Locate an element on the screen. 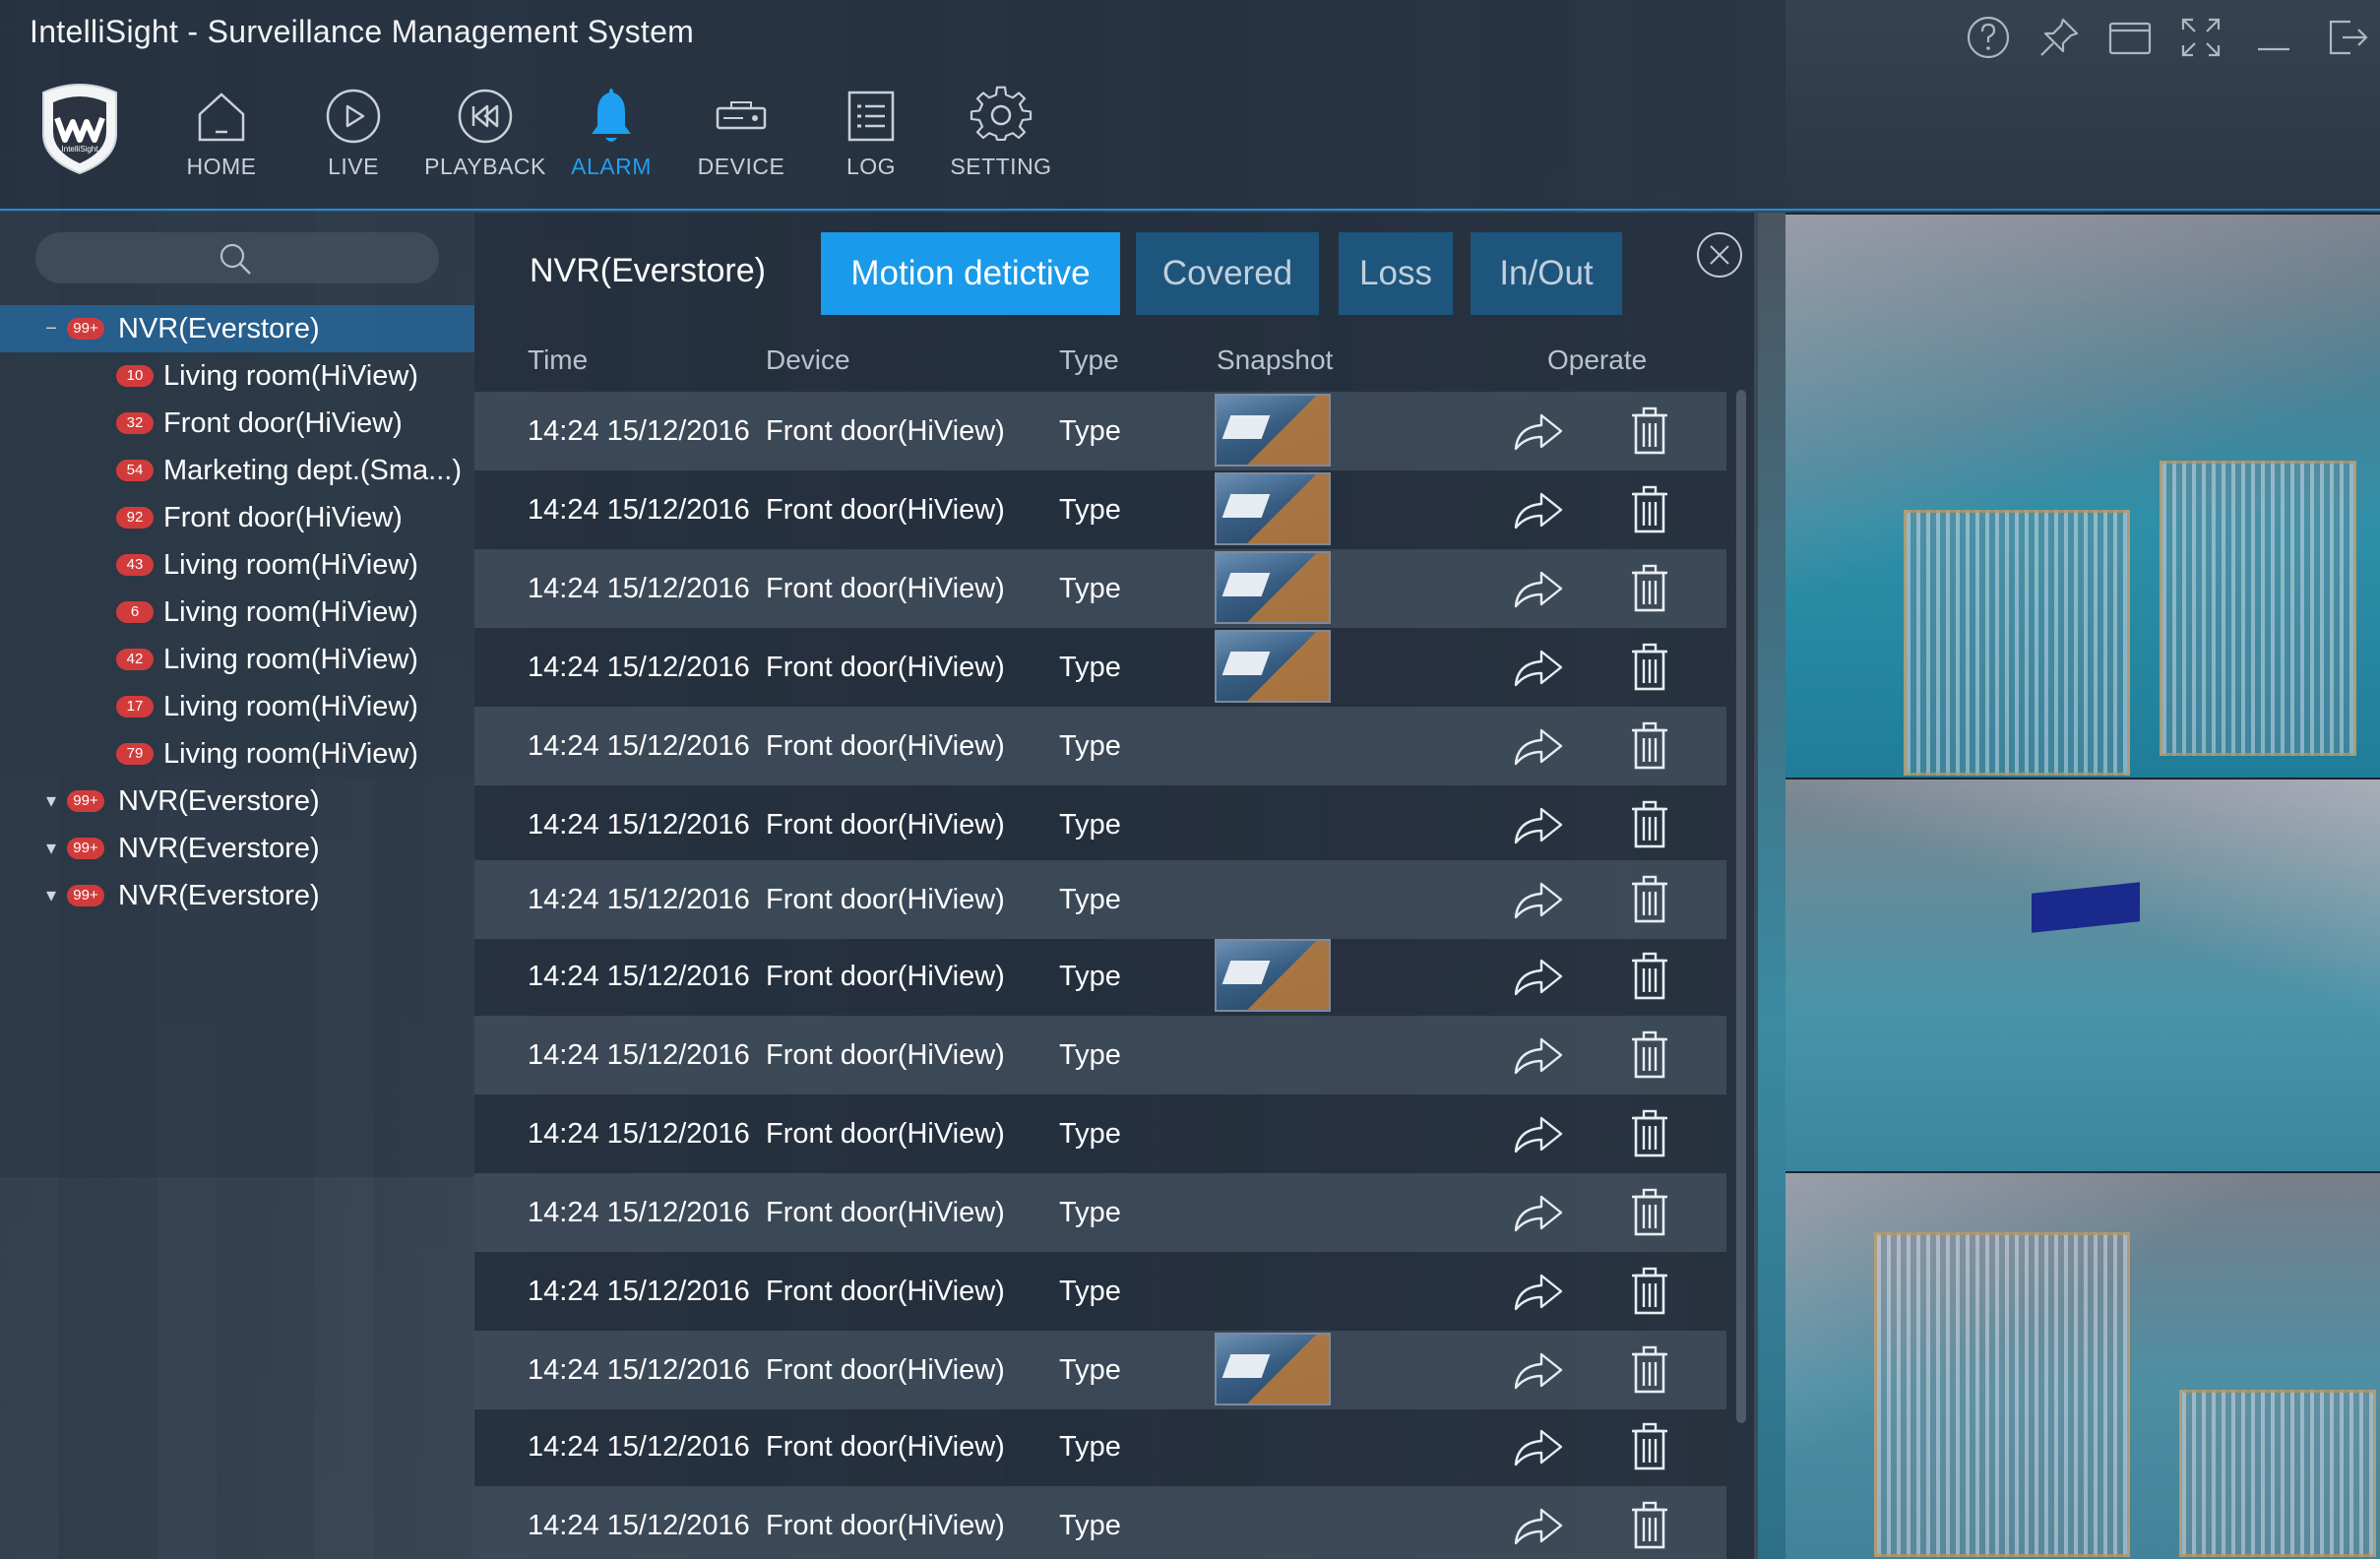  tab-motion-detective: Motion detictive is located at coordinates (970, 273).